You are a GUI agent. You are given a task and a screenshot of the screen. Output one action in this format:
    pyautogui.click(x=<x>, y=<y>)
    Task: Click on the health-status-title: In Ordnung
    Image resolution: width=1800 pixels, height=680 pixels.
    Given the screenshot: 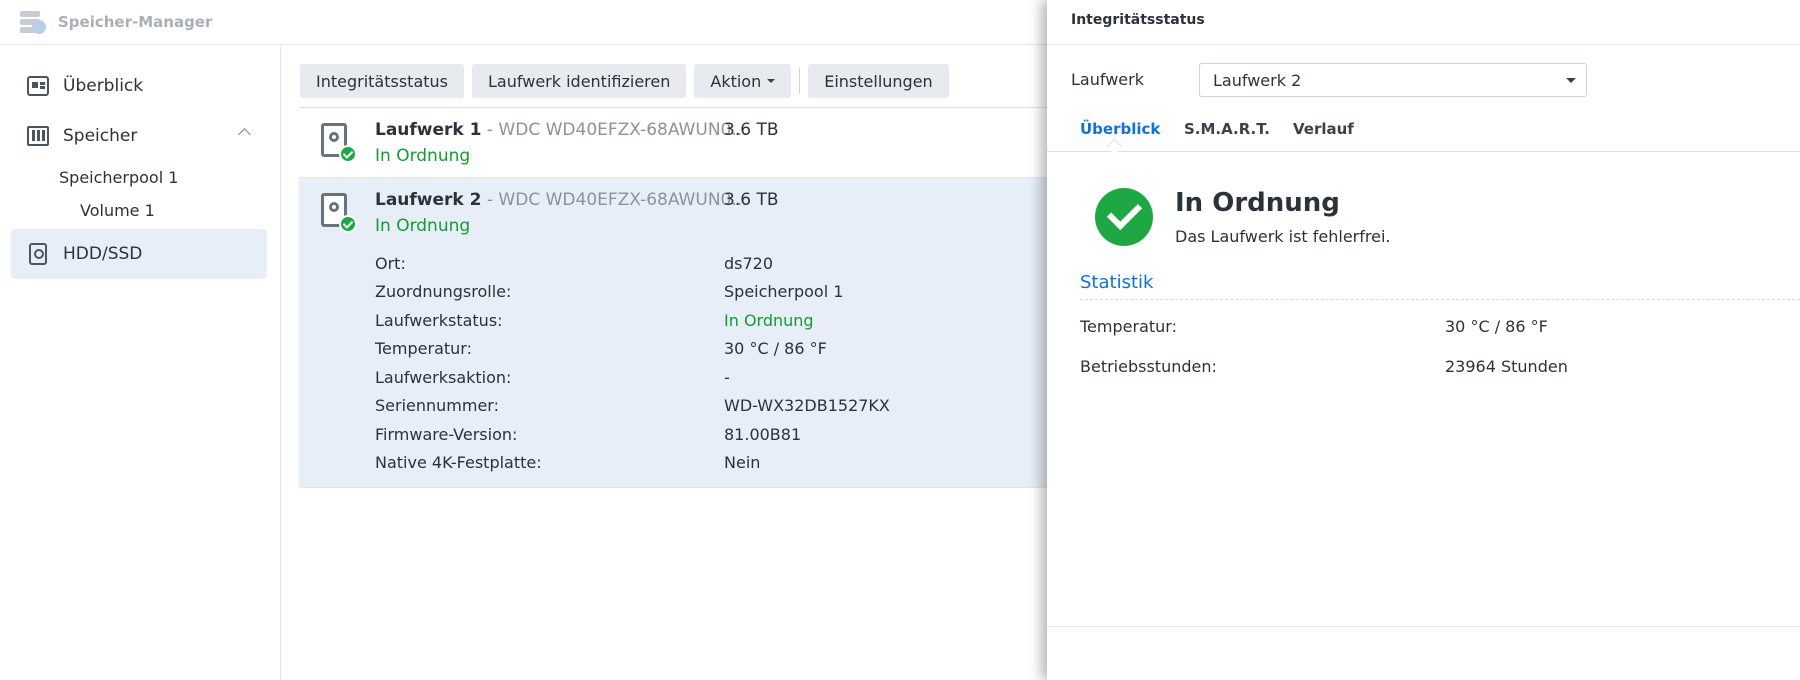 What is the action you would take?
    pyautogui.click(x=1257, y=203)
    